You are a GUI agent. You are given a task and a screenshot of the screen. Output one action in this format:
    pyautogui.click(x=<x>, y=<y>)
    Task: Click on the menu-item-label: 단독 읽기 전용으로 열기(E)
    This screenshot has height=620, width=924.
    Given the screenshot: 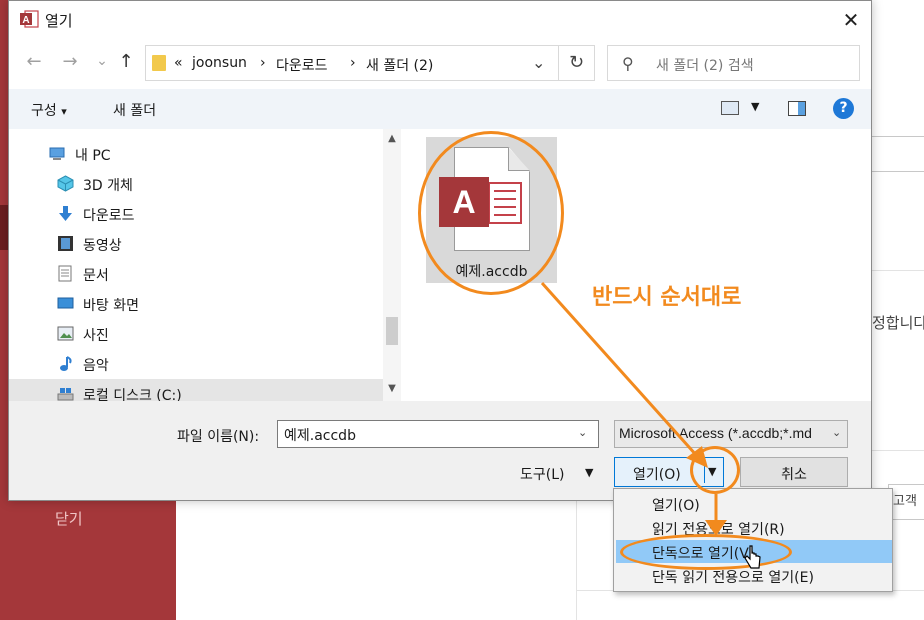 What is the action you would take?
    pyautogui.click(x=733, y=578)
    